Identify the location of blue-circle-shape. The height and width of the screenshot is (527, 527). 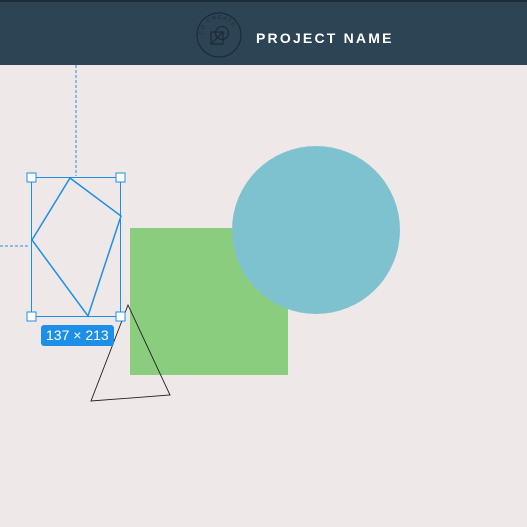
(316, 230).